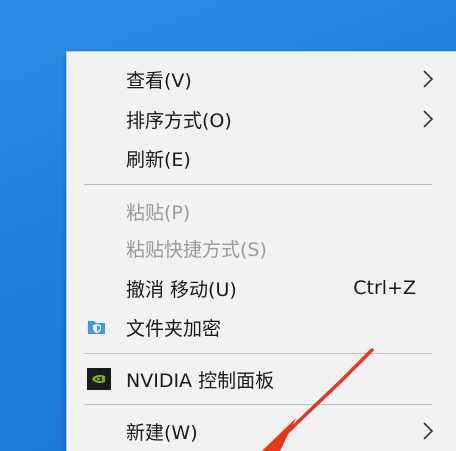 The height and width of the screenshot is (451, 456). Describe the element at coordinates (384, 288) in the screenshot. I see `menu-item-shortcut: Ctrl+Z` at that location.